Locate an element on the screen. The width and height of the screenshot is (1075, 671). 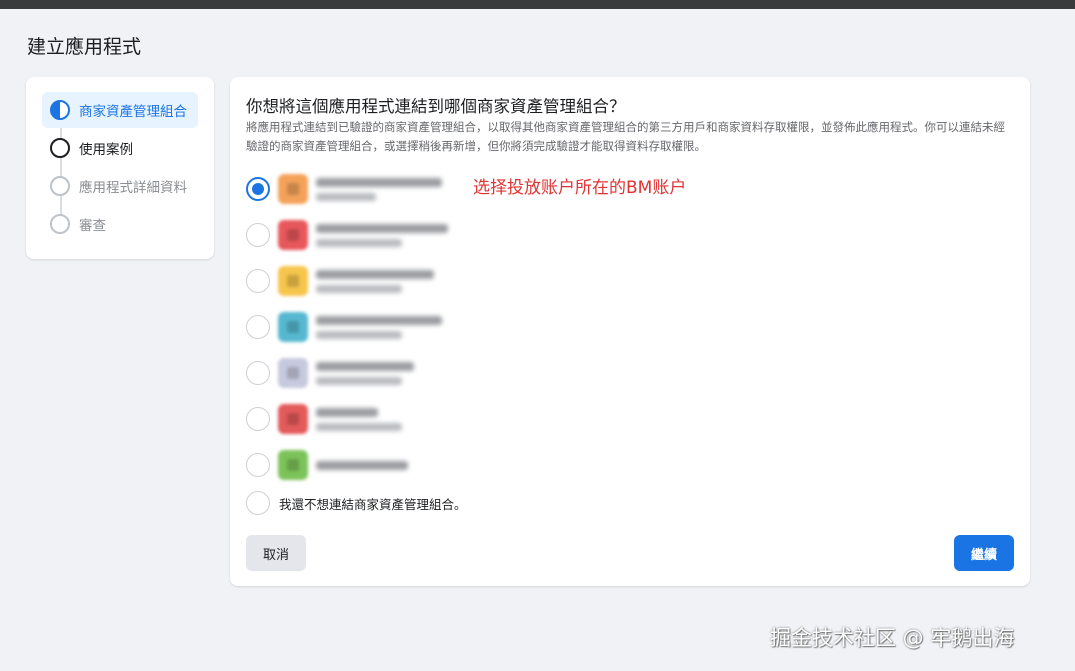
step-use-cases: 使用案例 is located at coordinates (120, 148).